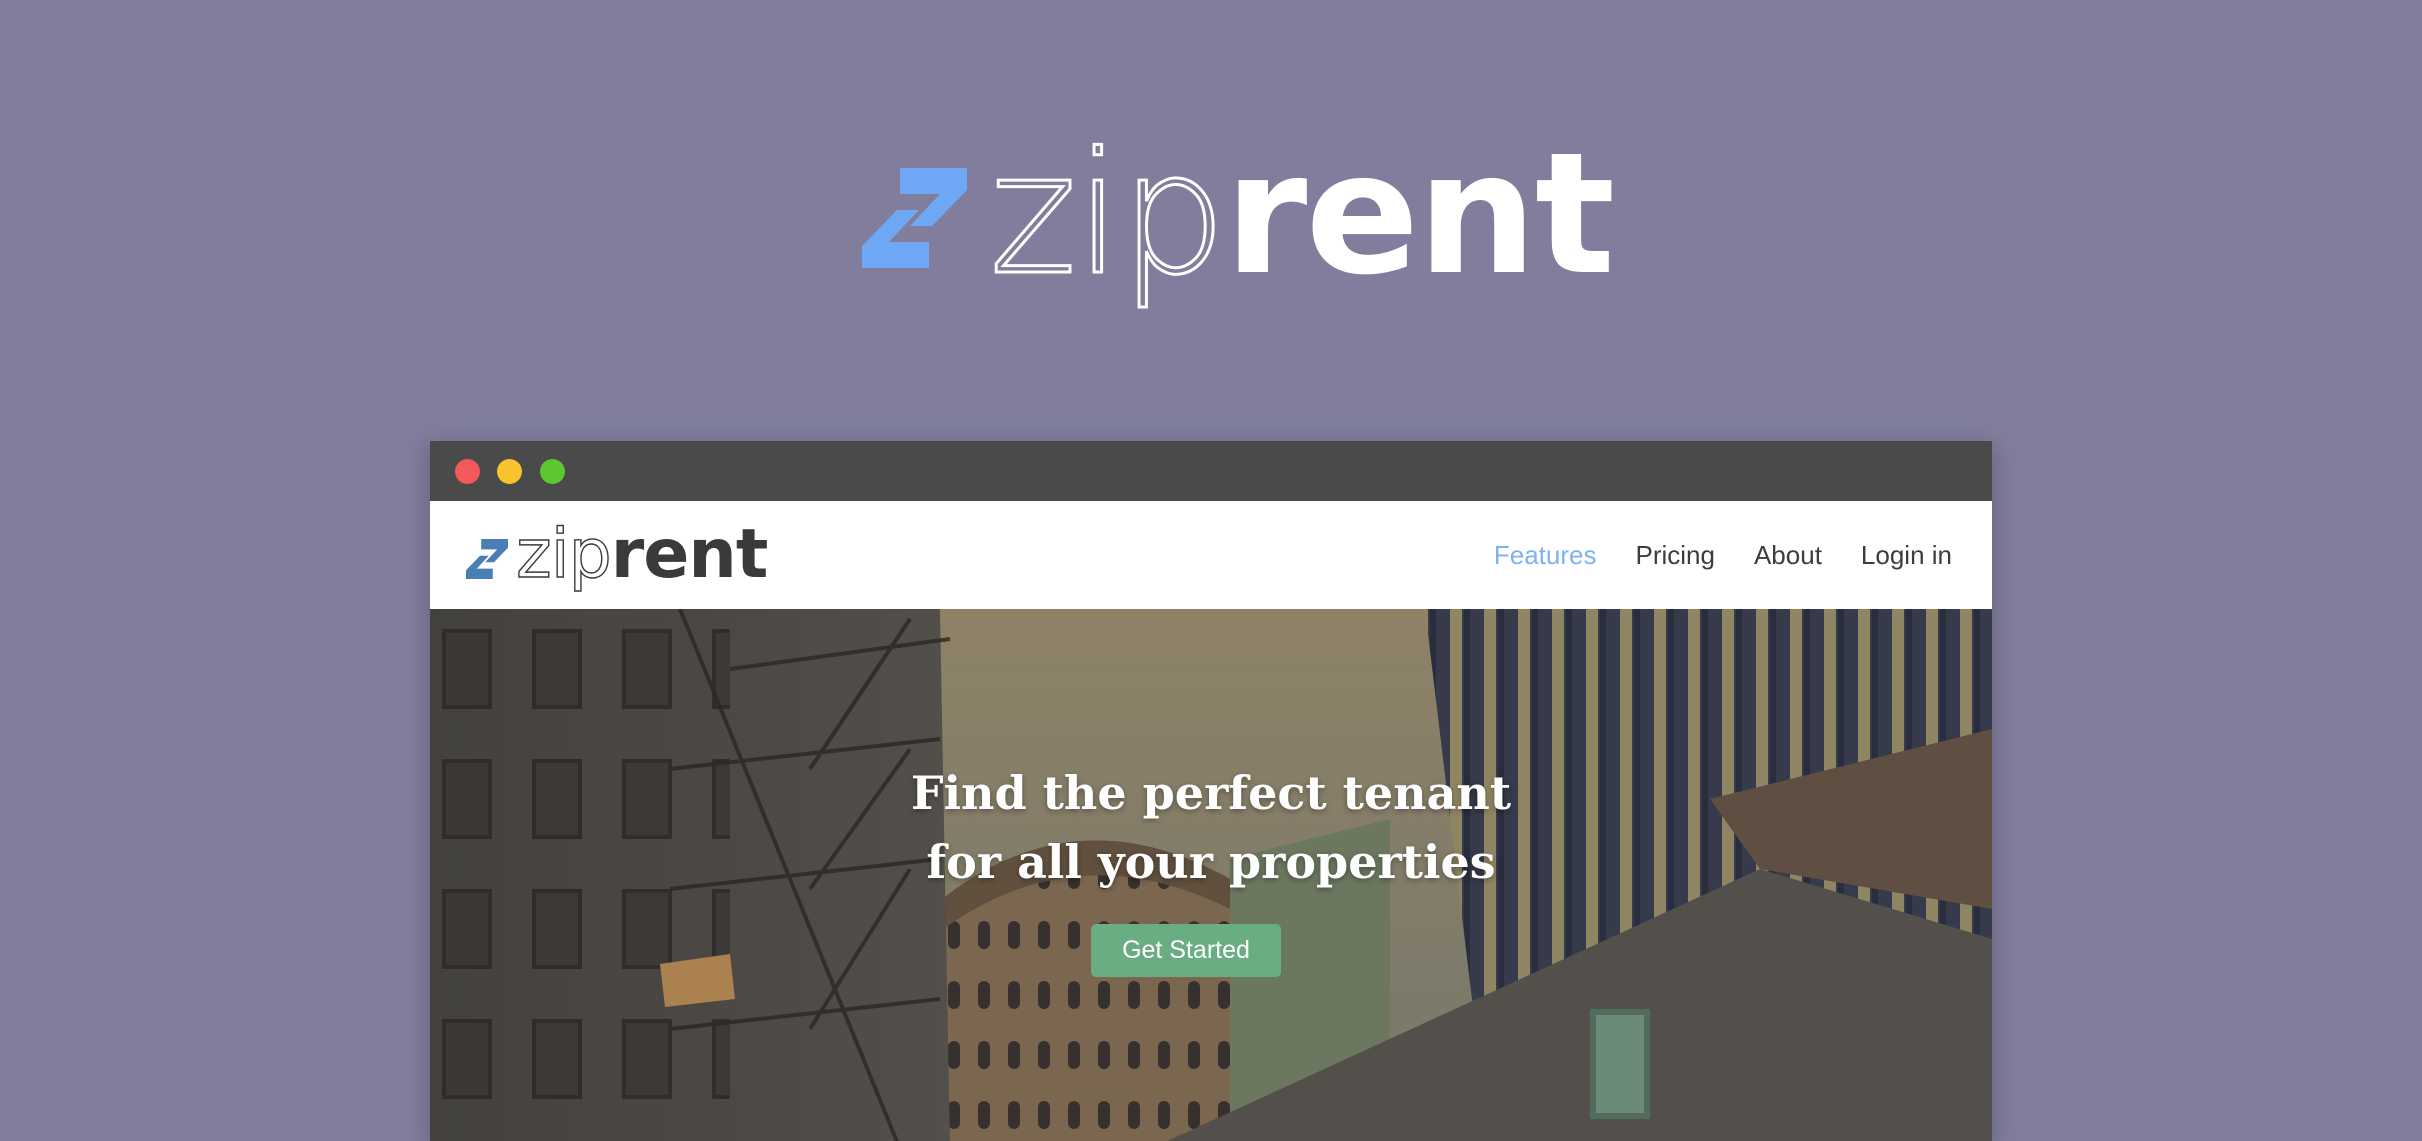  I want to click on nav-logo: ziprent, so click(617, 554).